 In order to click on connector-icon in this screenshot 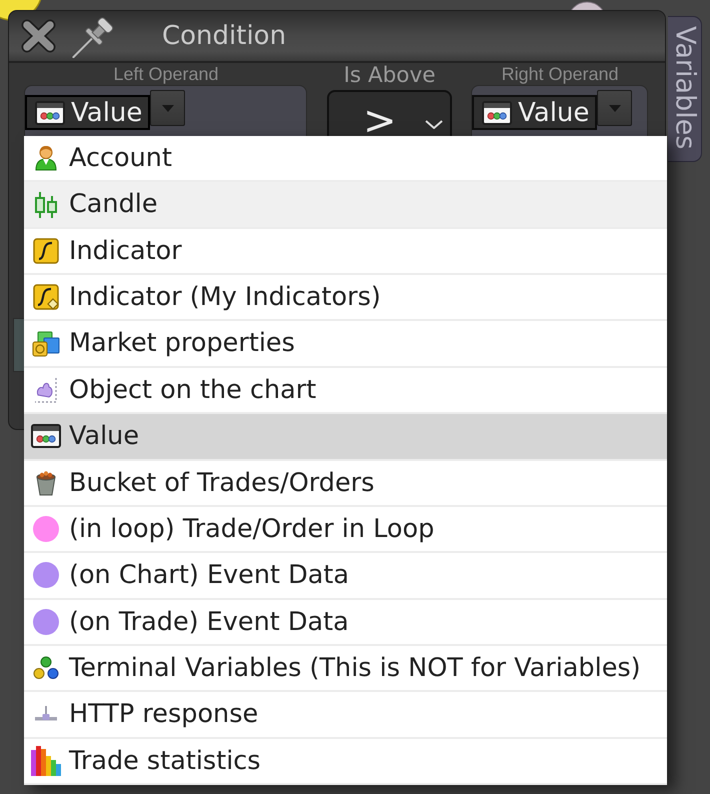, I will do `click(46, 714)`.